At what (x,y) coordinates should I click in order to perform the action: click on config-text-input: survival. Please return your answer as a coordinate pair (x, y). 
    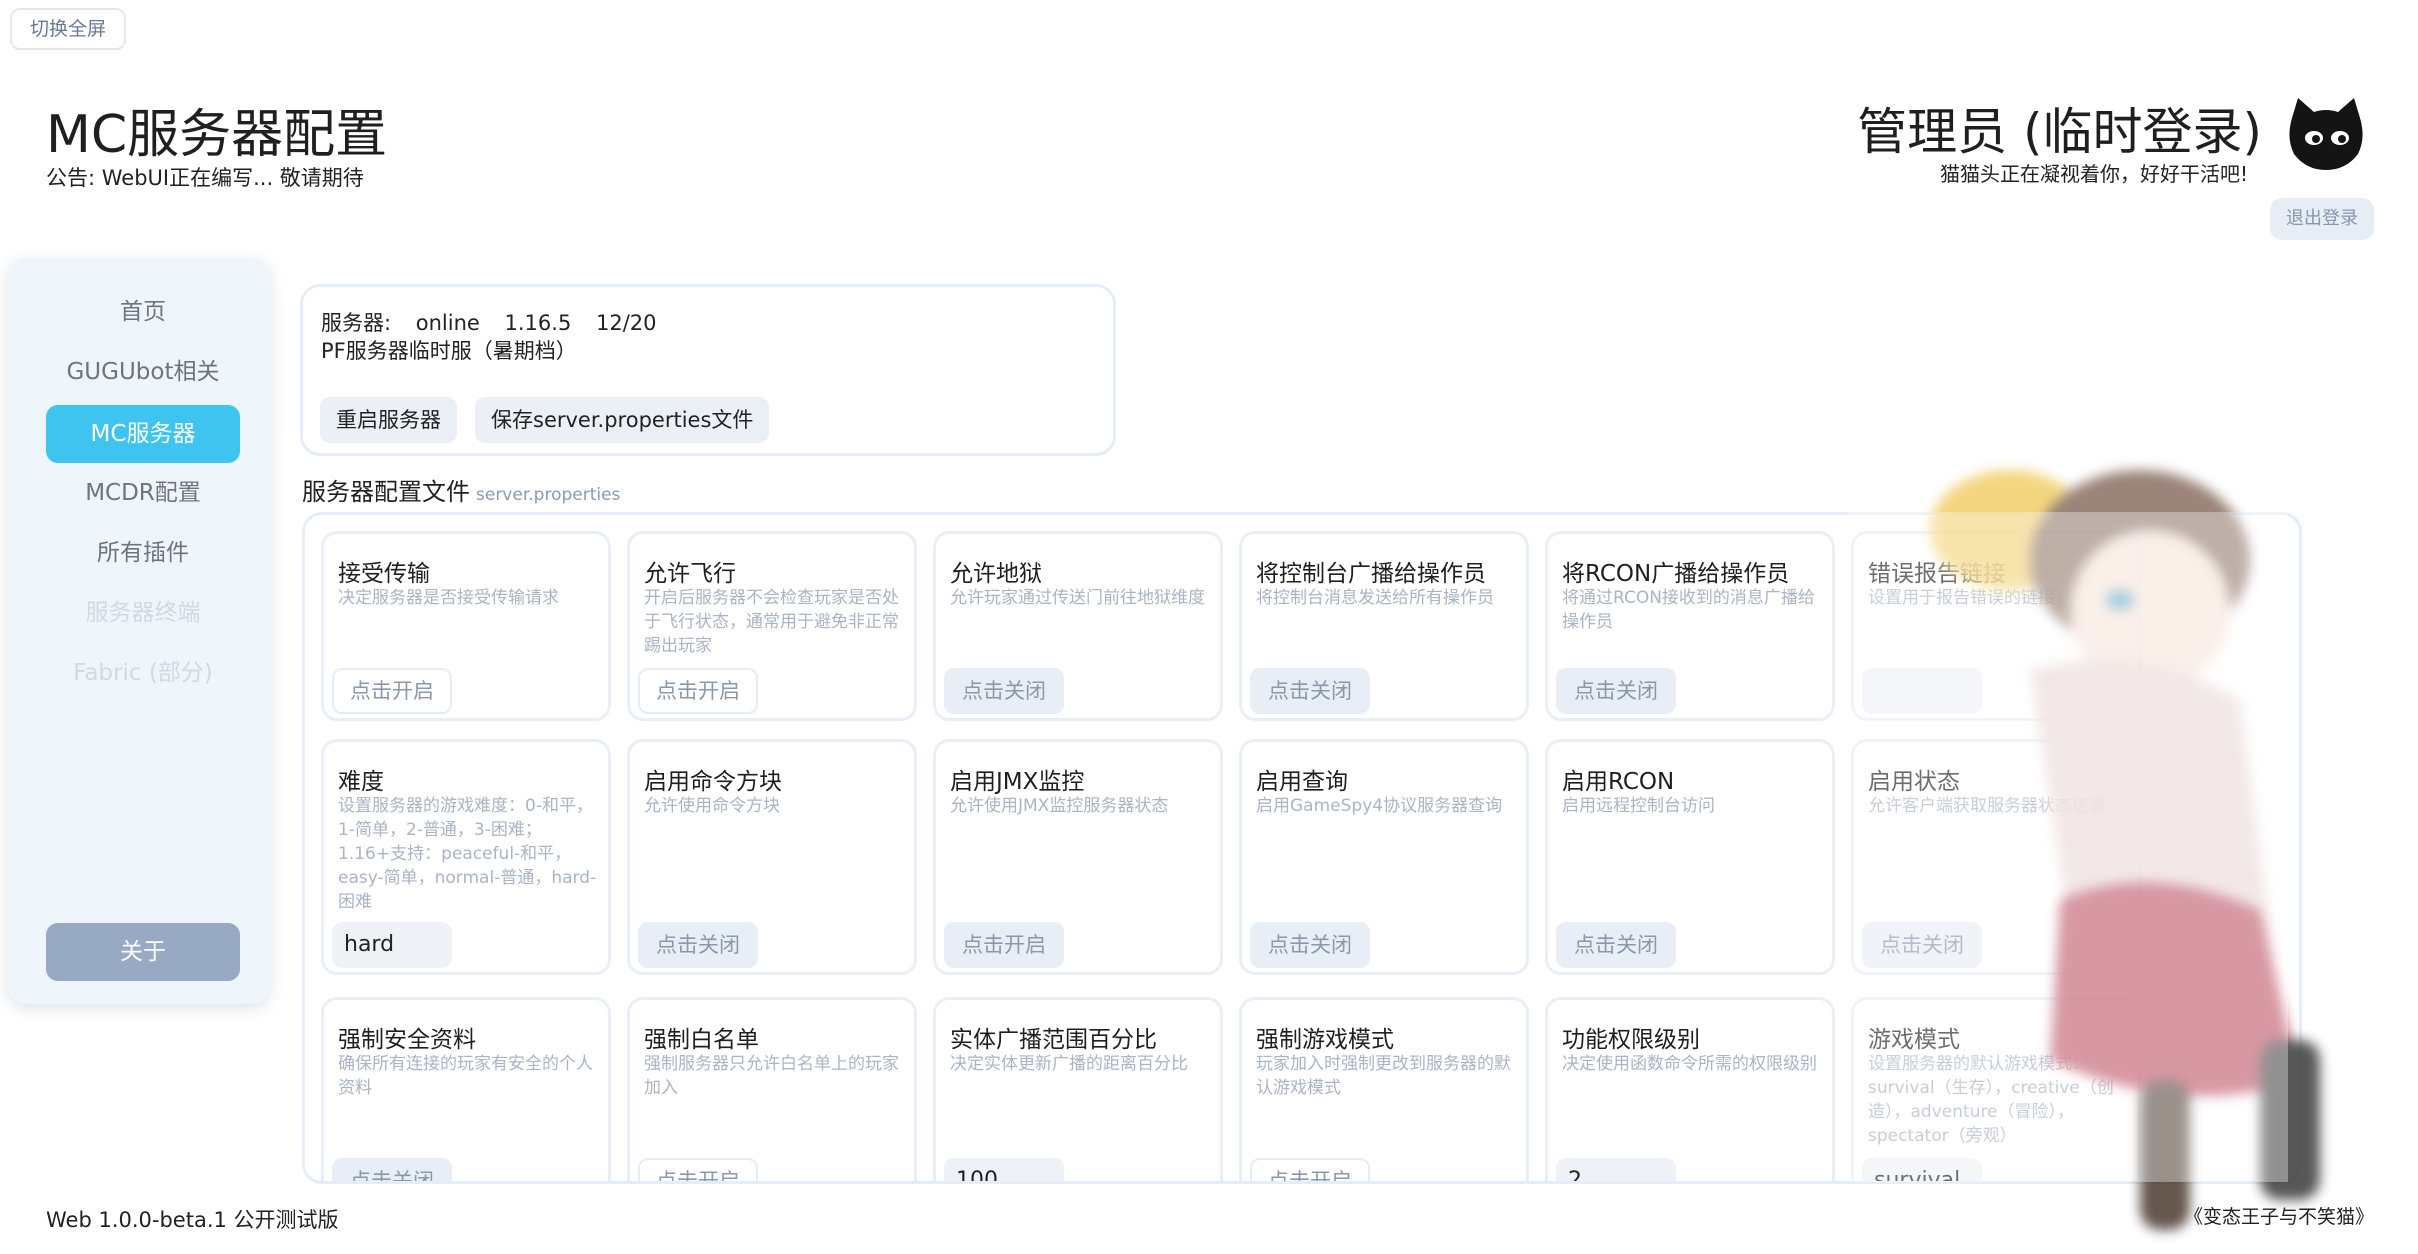
    Looking at the image, I should click on (1922, 1169).